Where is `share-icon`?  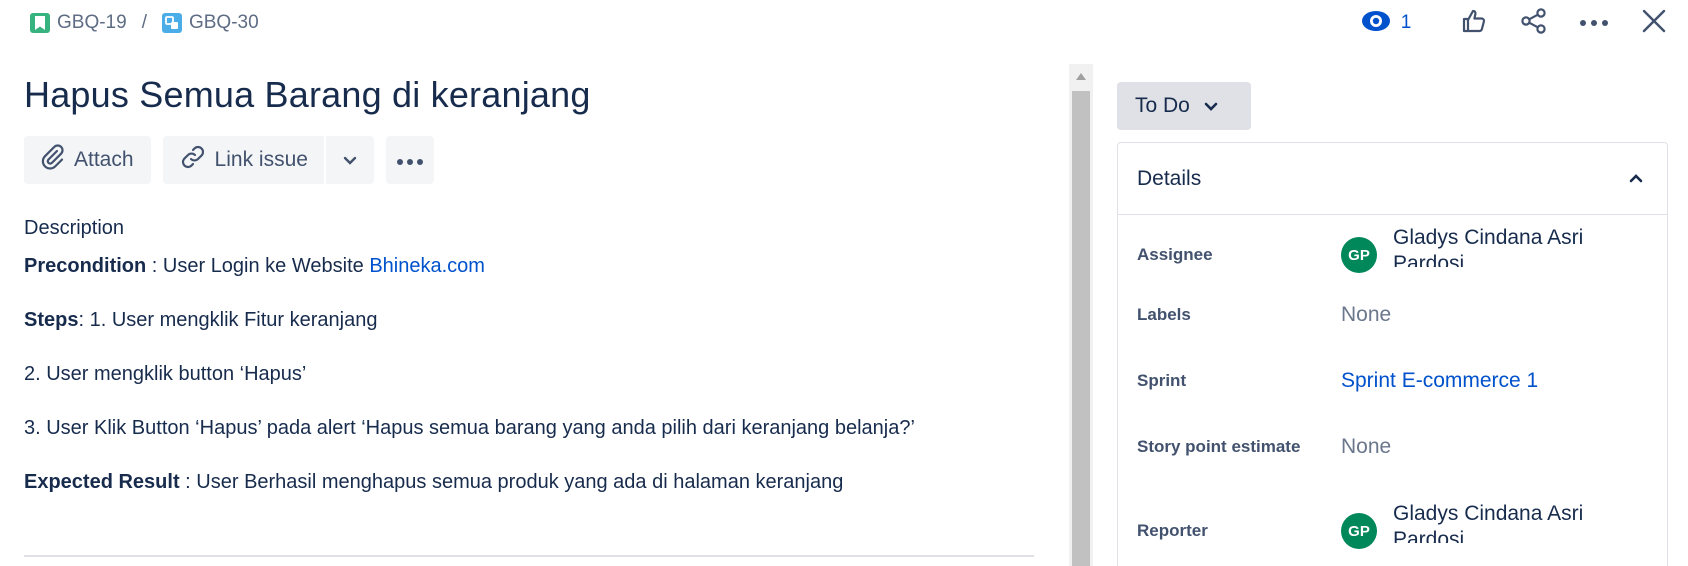
share-icon is located at coordinates (1534, 23).